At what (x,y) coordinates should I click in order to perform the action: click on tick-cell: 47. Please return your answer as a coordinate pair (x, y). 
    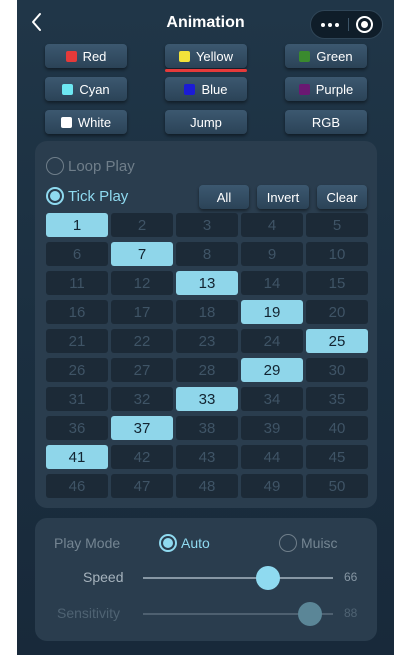
    Looking at the image, I should click on (142, 486).